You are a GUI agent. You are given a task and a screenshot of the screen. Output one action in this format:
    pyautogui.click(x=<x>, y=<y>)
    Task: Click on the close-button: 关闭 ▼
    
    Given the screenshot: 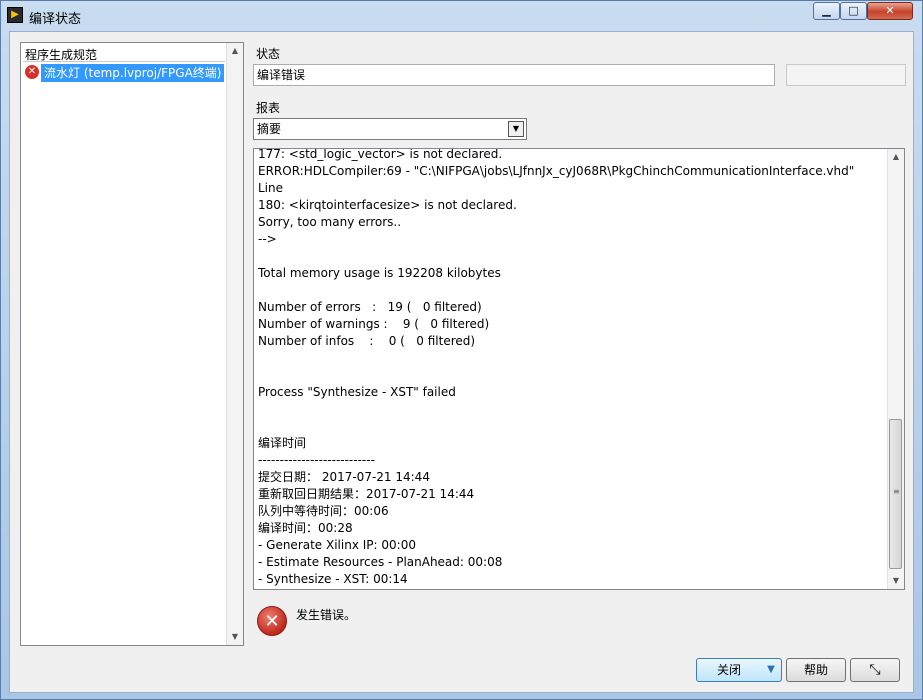 What is the action you would take?
    pyautogui.click(x=739, y=670)
    